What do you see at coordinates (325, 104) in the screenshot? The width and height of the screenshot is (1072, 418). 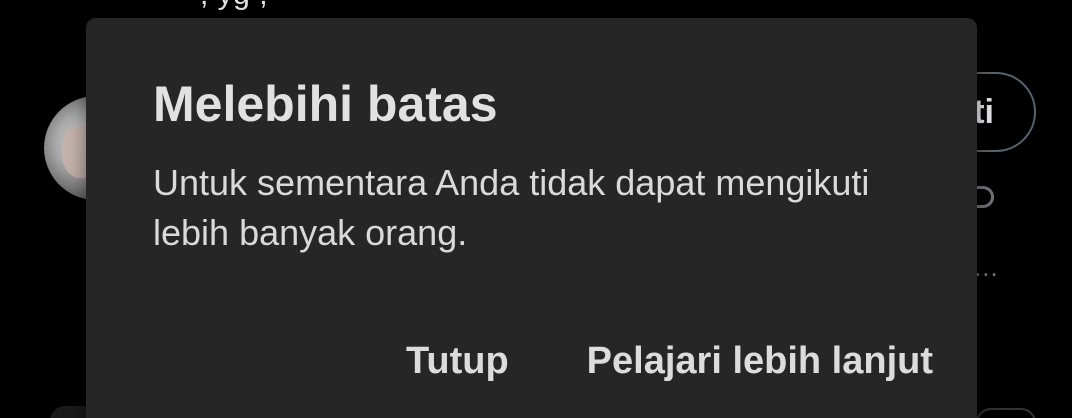 I see `dialog-title: Melebihi batas` at bounding box center [325, 104].